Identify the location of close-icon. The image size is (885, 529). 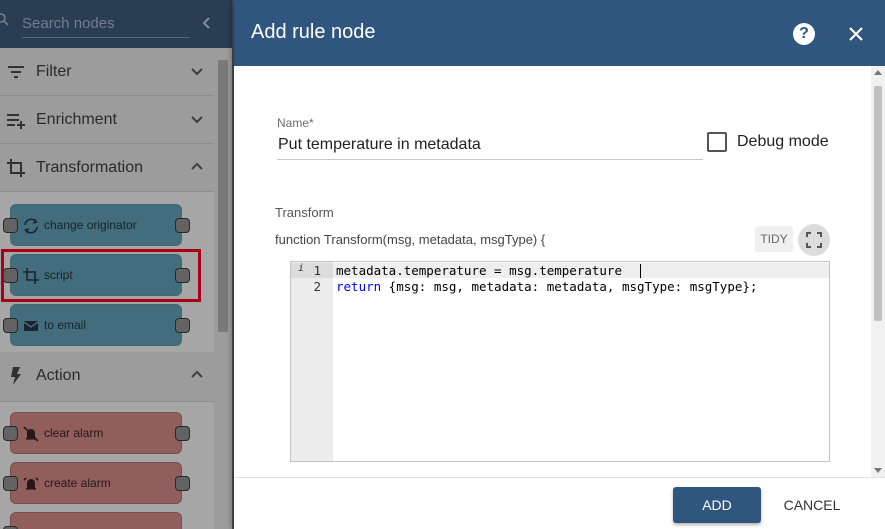
(856, 34).